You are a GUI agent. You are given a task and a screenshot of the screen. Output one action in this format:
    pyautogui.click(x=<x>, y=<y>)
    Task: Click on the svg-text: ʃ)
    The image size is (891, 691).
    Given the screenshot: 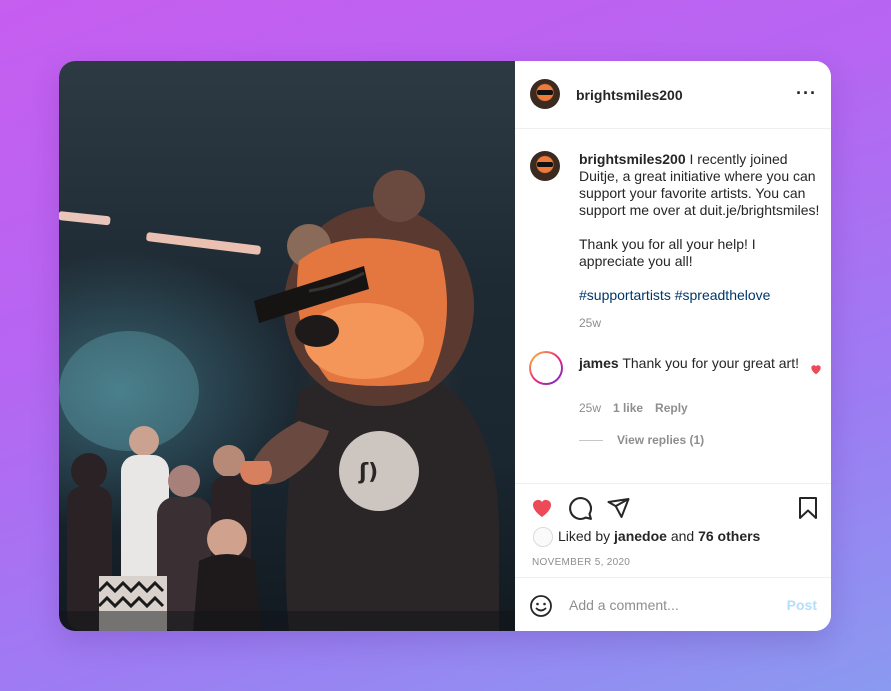 What is the action you would take?
    pyautogui.click(x=368, y=472)
    